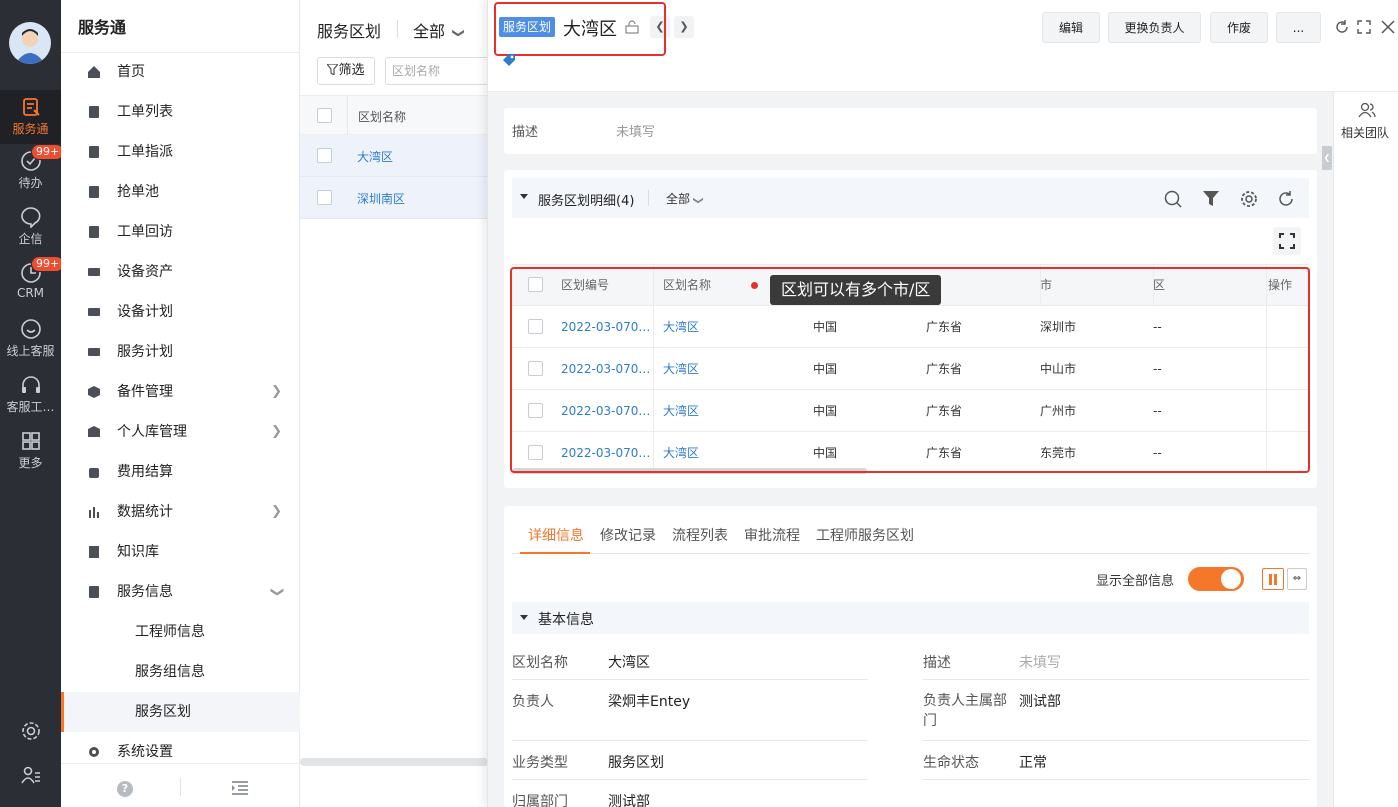 This screenshot has width=1398, height=807. I want to click on menu-item-grab-pool: 抢单池, so click(180, 192).